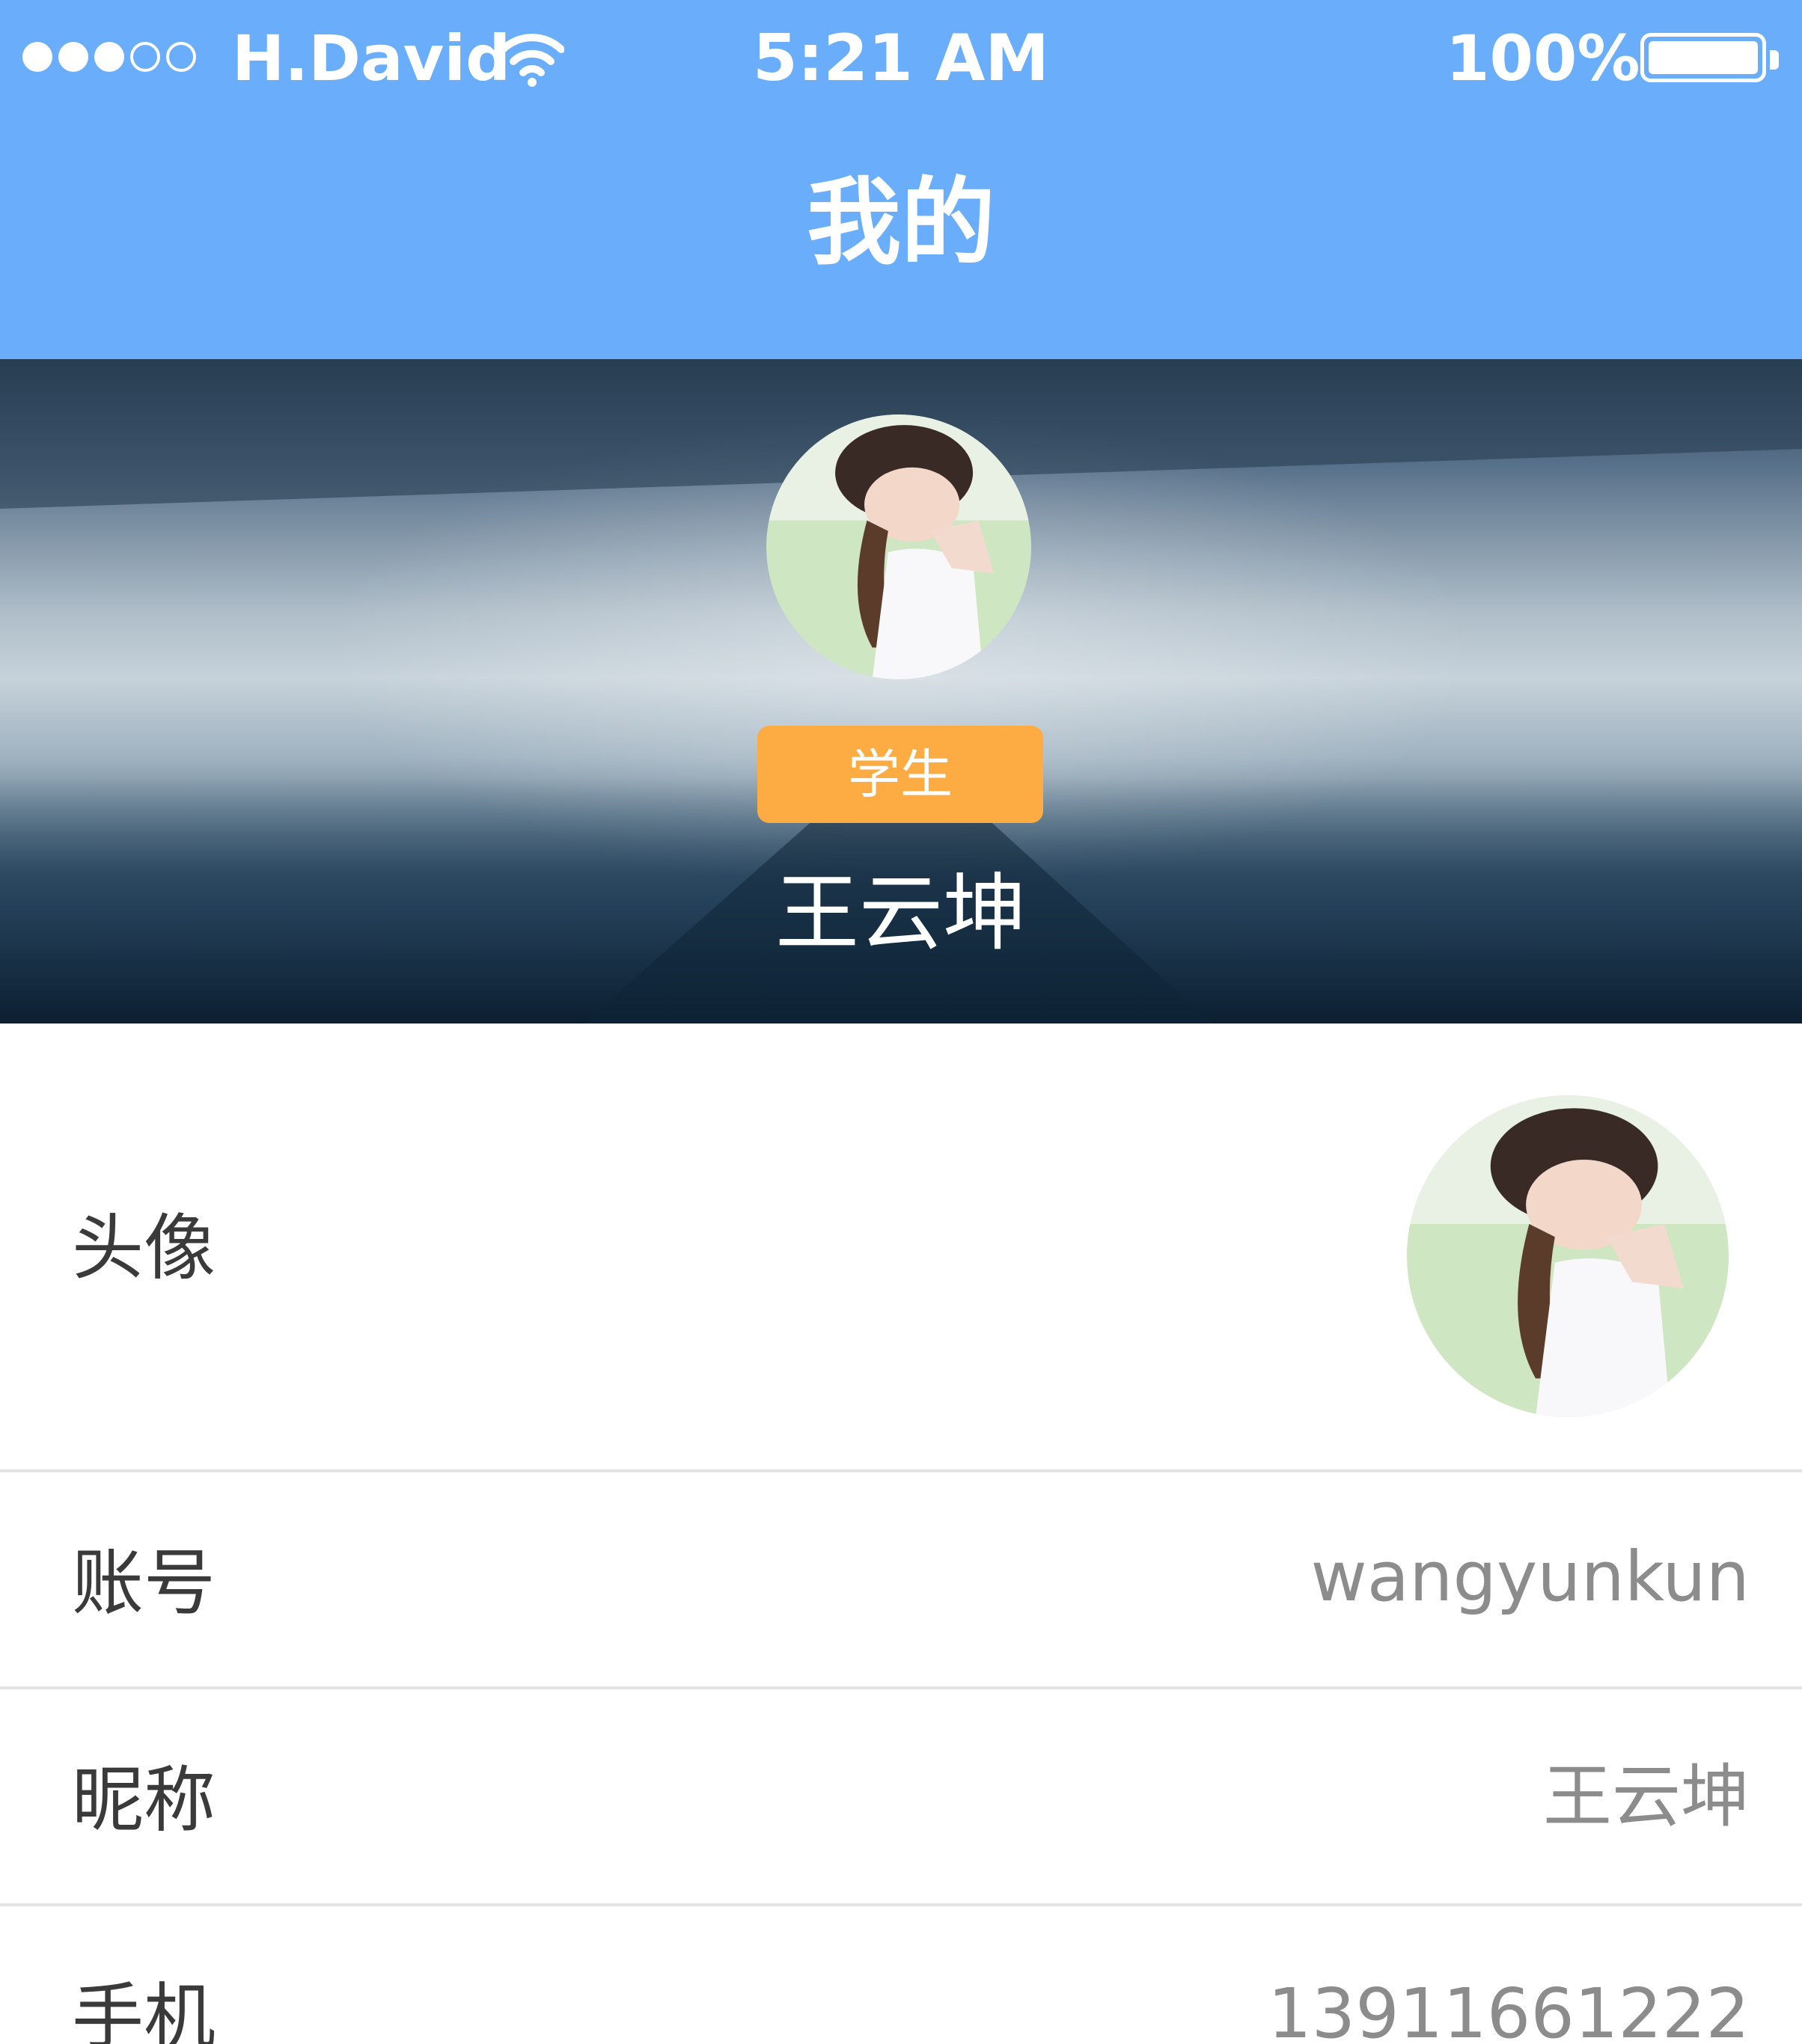 The height and width of the screenshot is (2044, 1802). I want to click on row-avatar-image, so click(1568, 1256).